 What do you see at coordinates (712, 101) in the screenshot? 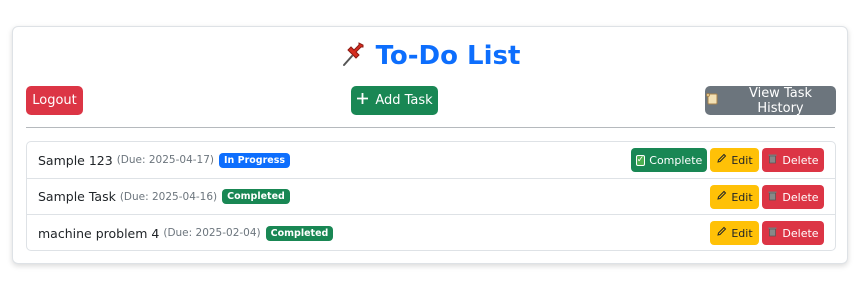
I see `scroll-icon` at bounding box center [712, 101].